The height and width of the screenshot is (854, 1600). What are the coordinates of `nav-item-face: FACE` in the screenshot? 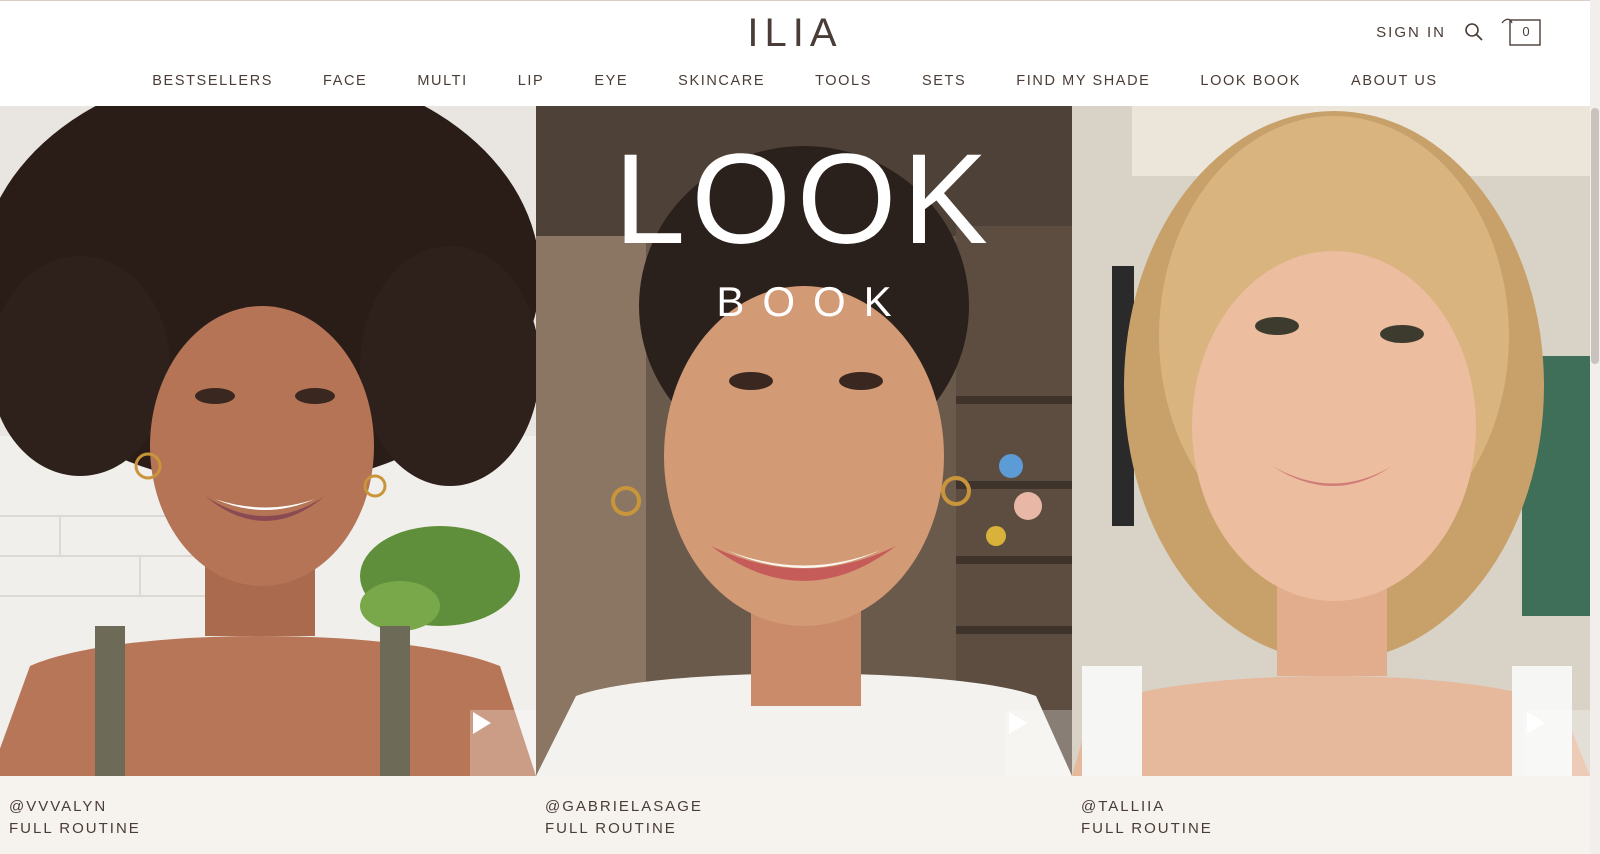 It's located at (345, 81).